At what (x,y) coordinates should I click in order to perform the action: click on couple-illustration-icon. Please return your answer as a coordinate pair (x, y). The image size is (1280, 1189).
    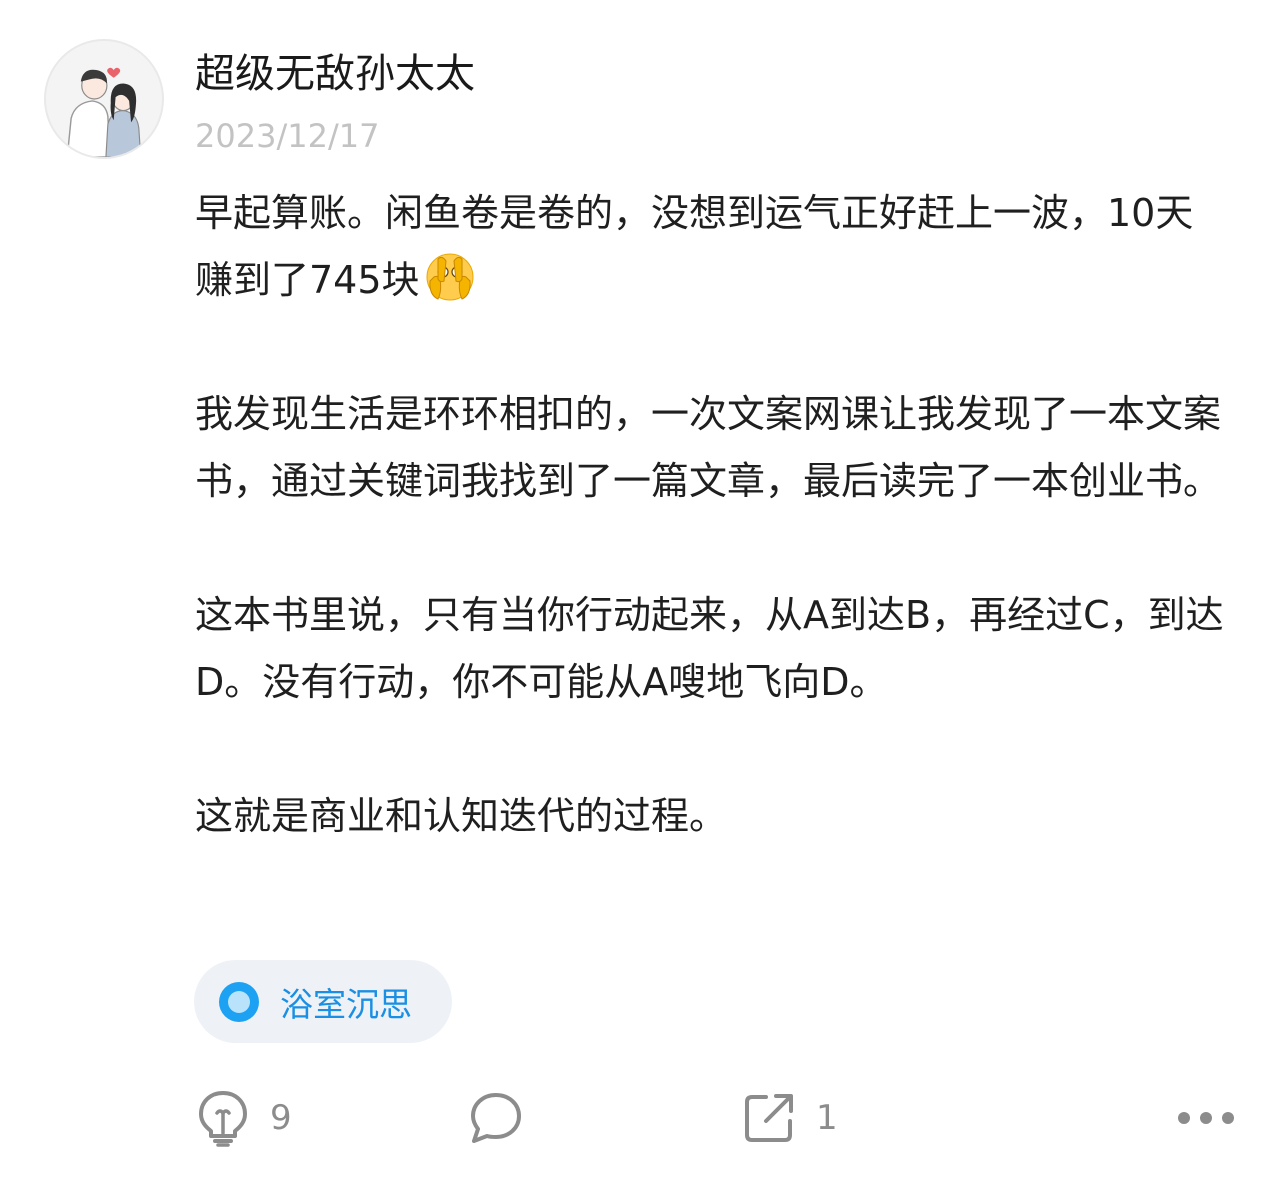
    Looking at the image, I should click on (104, 99).